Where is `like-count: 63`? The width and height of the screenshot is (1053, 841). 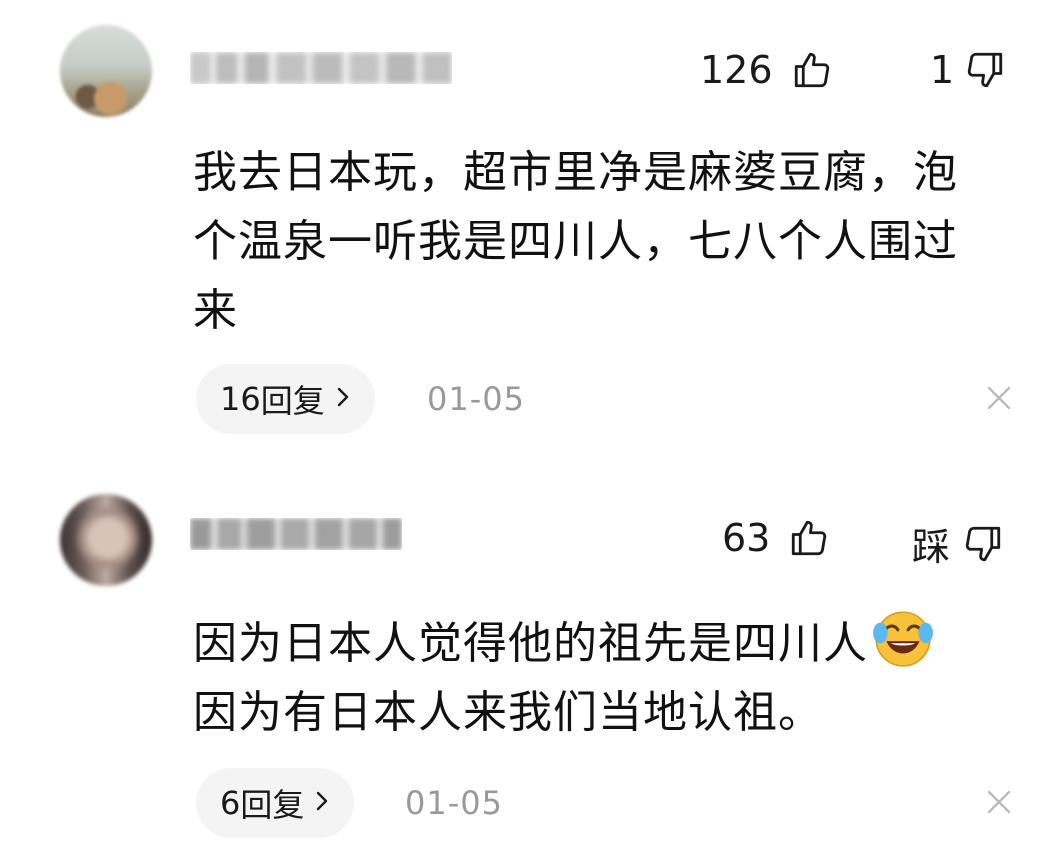 like-count: 63 is located at coordinates (746, 538).